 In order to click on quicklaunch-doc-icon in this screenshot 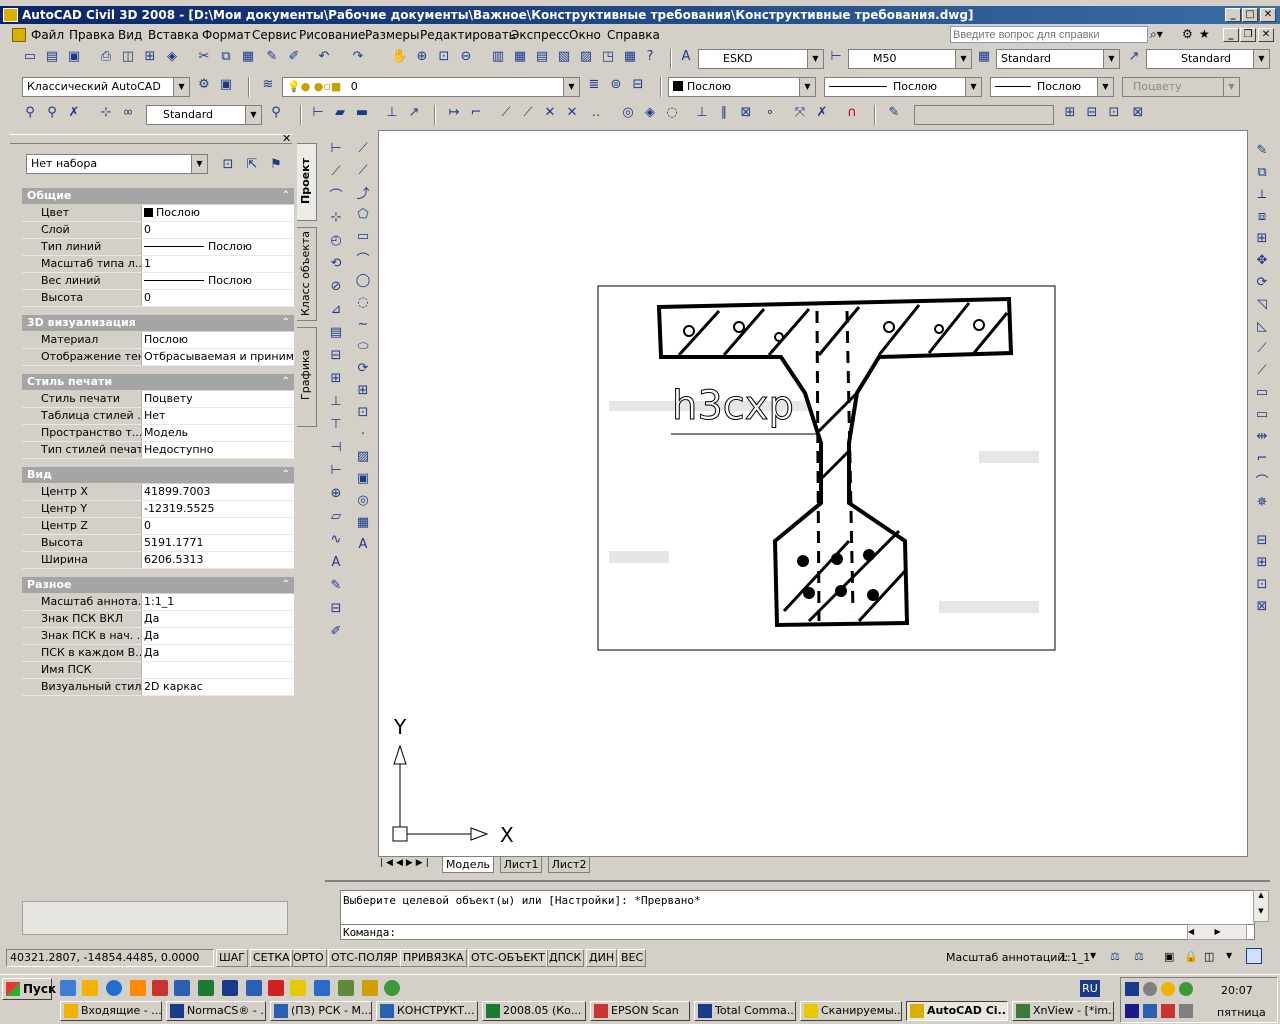, I will do `click(254, 988)`.